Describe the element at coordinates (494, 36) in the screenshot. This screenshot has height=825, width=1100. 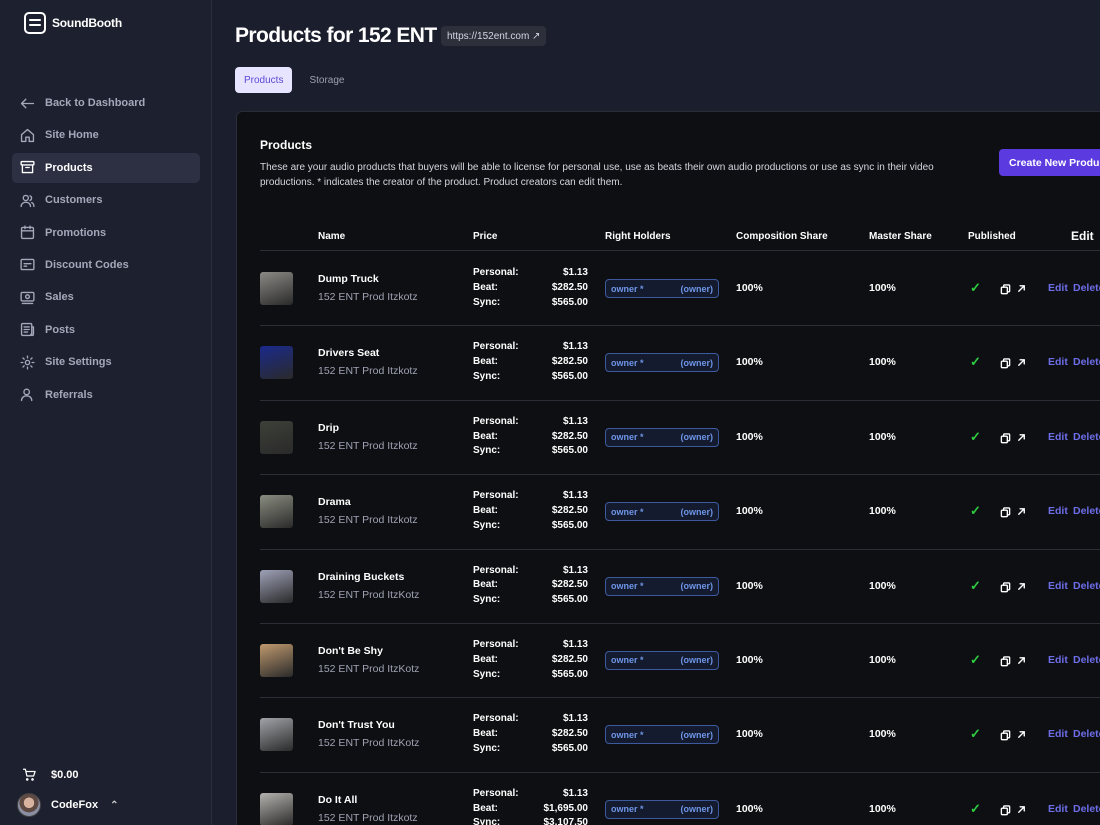
I see `site-url-link: https://152ent.com ↗` at that location.